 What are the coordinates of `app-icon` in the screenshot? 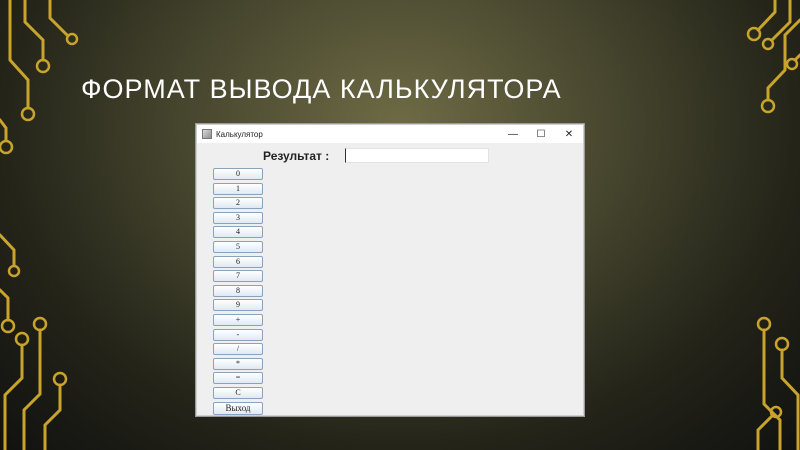 It's located at (207, 134).